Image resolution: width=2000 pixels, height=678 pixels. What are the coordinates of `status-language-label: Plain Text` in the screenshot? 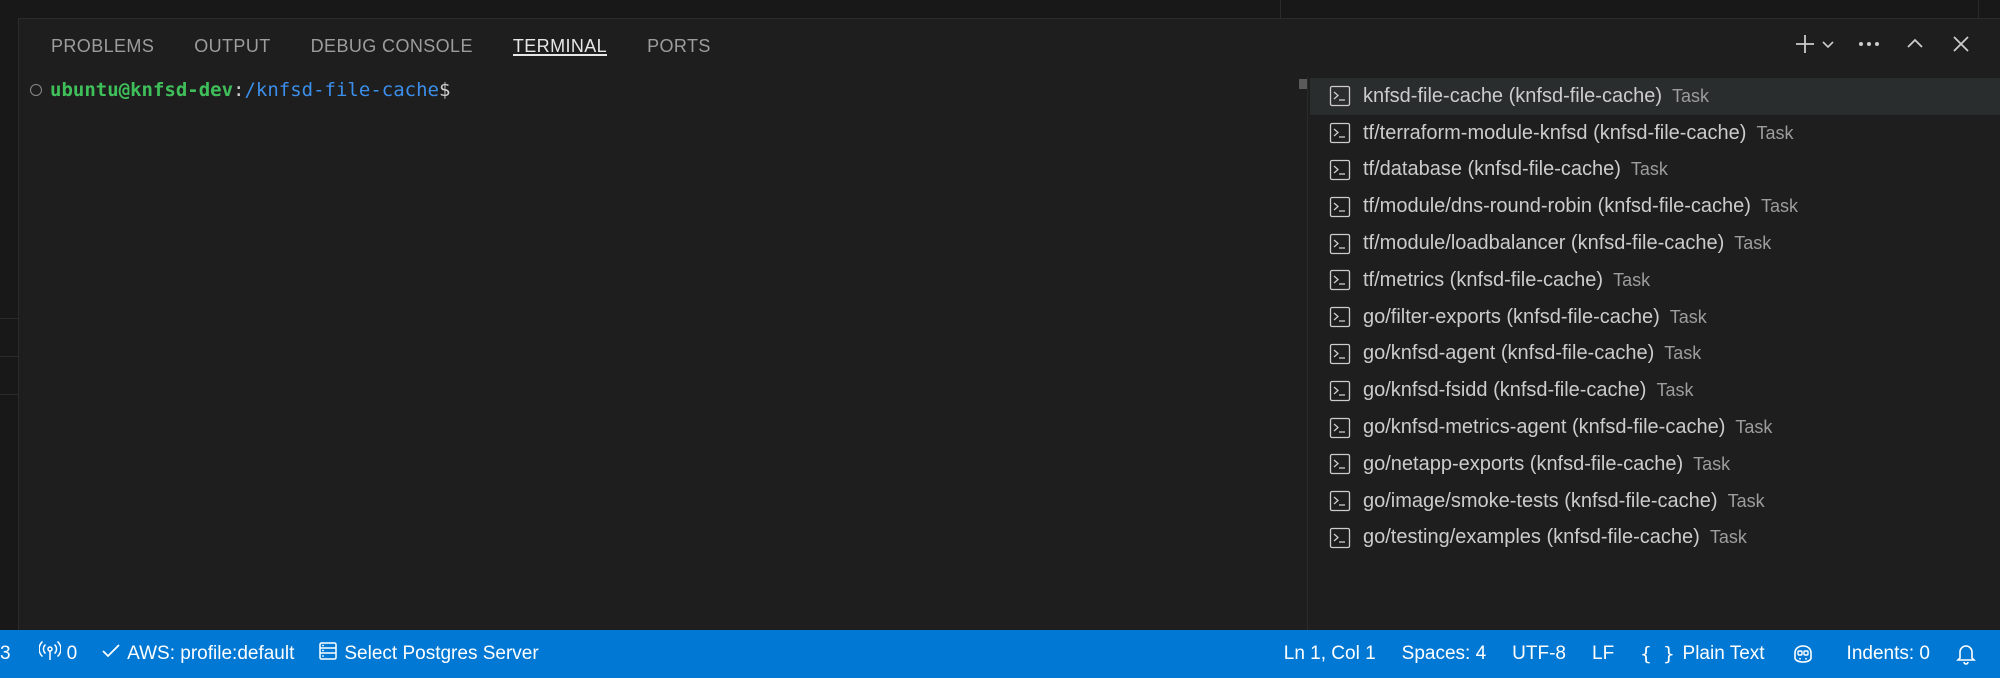 It's located at (1723, 653).